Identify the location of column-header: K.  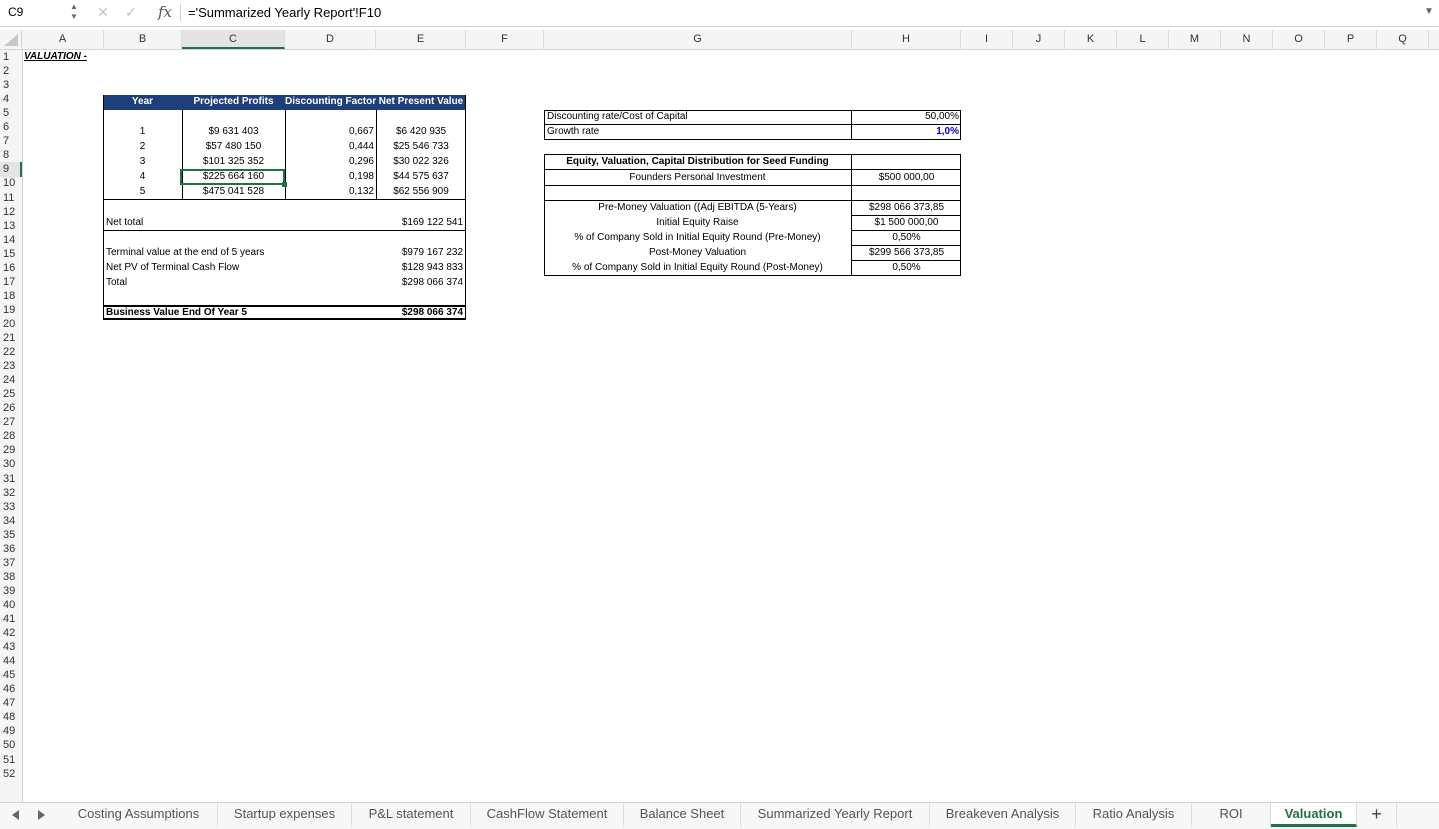
(1091, 39).